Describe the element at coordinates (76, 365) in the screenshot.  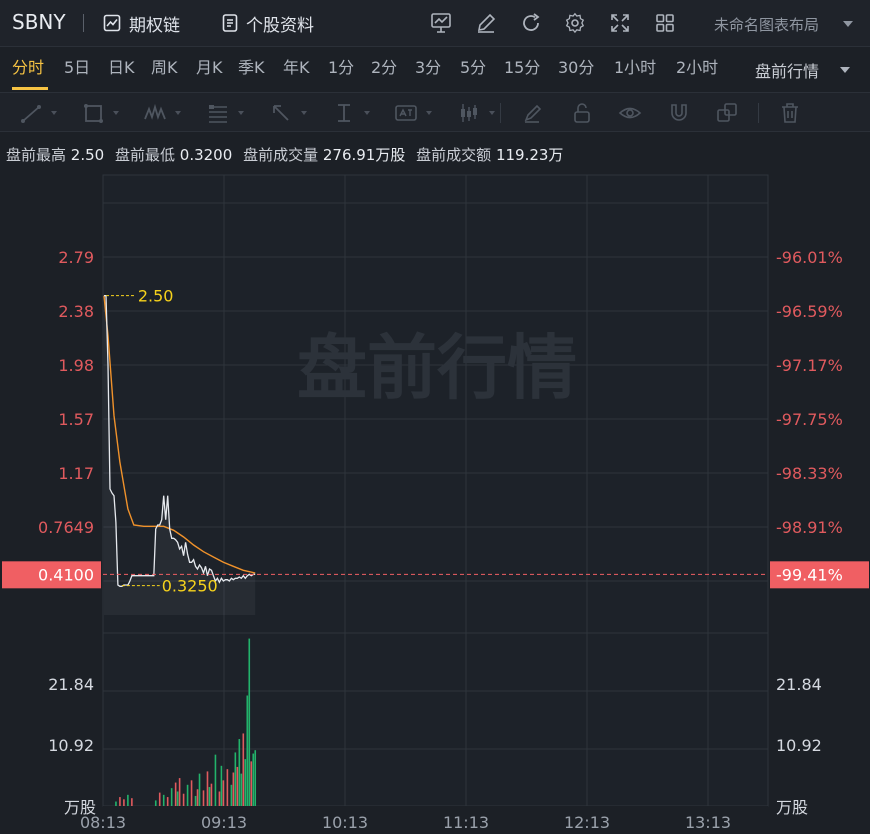
I see `price-tick-label: 1.98` at that location.